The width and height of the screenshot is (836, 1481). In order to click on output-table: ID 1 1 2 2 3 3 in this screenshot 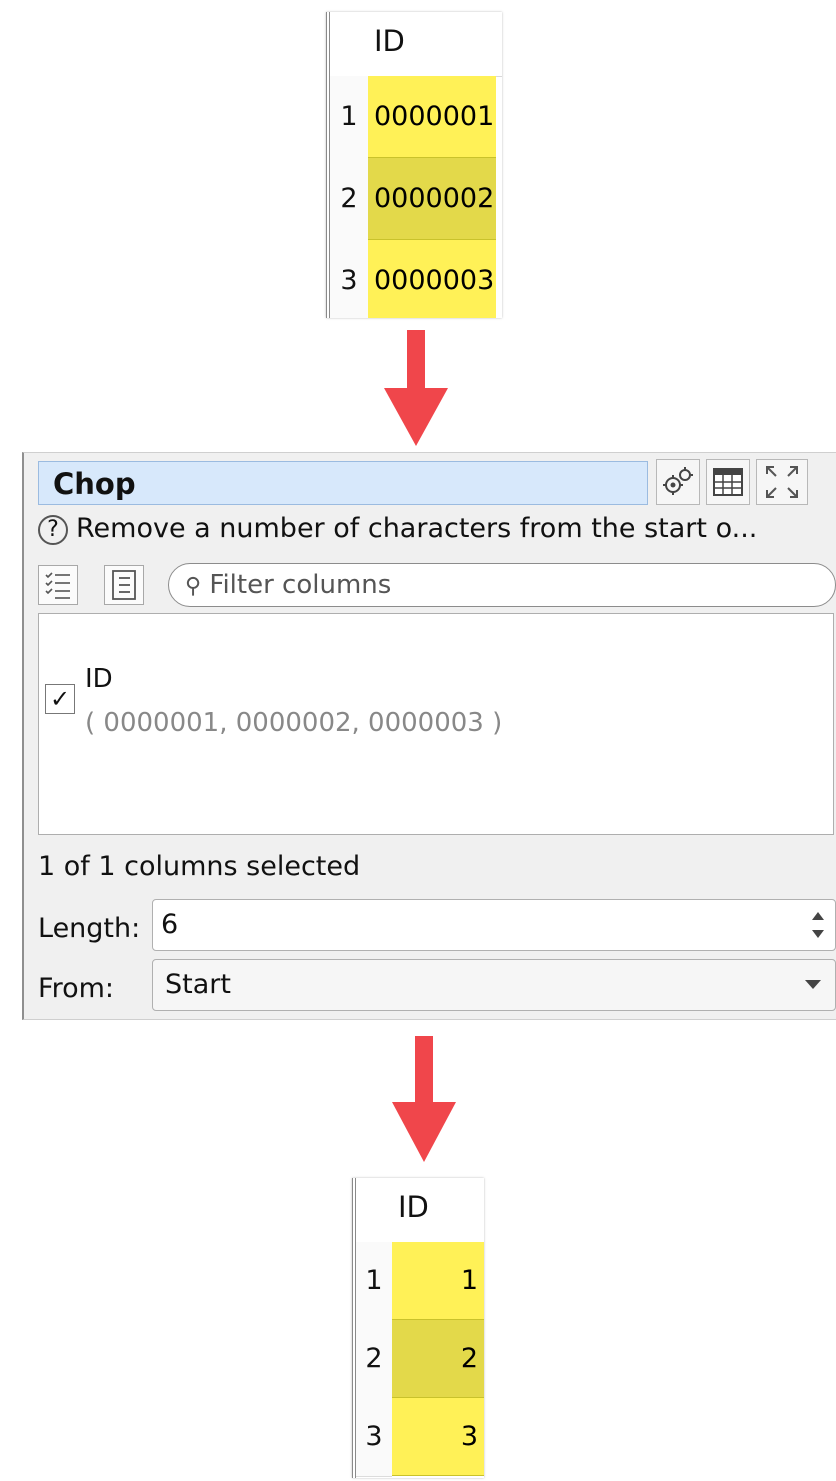, I will do `click(418, 1328)`.